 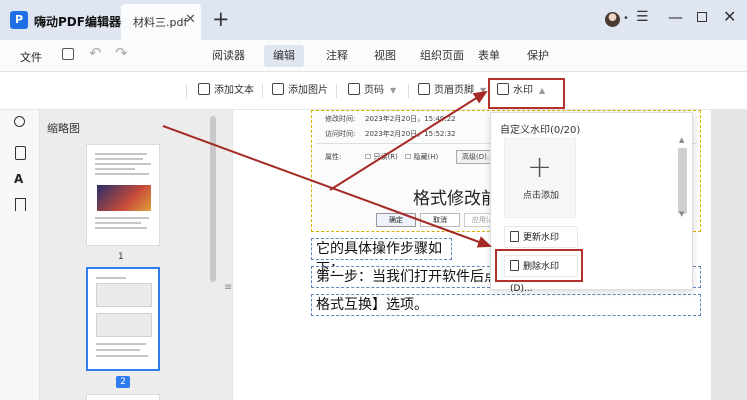 What do you see at coordinates (123, 382) in the screenshot?
I see `page-number-2-badge: 2` at bounding box center [123, 382].